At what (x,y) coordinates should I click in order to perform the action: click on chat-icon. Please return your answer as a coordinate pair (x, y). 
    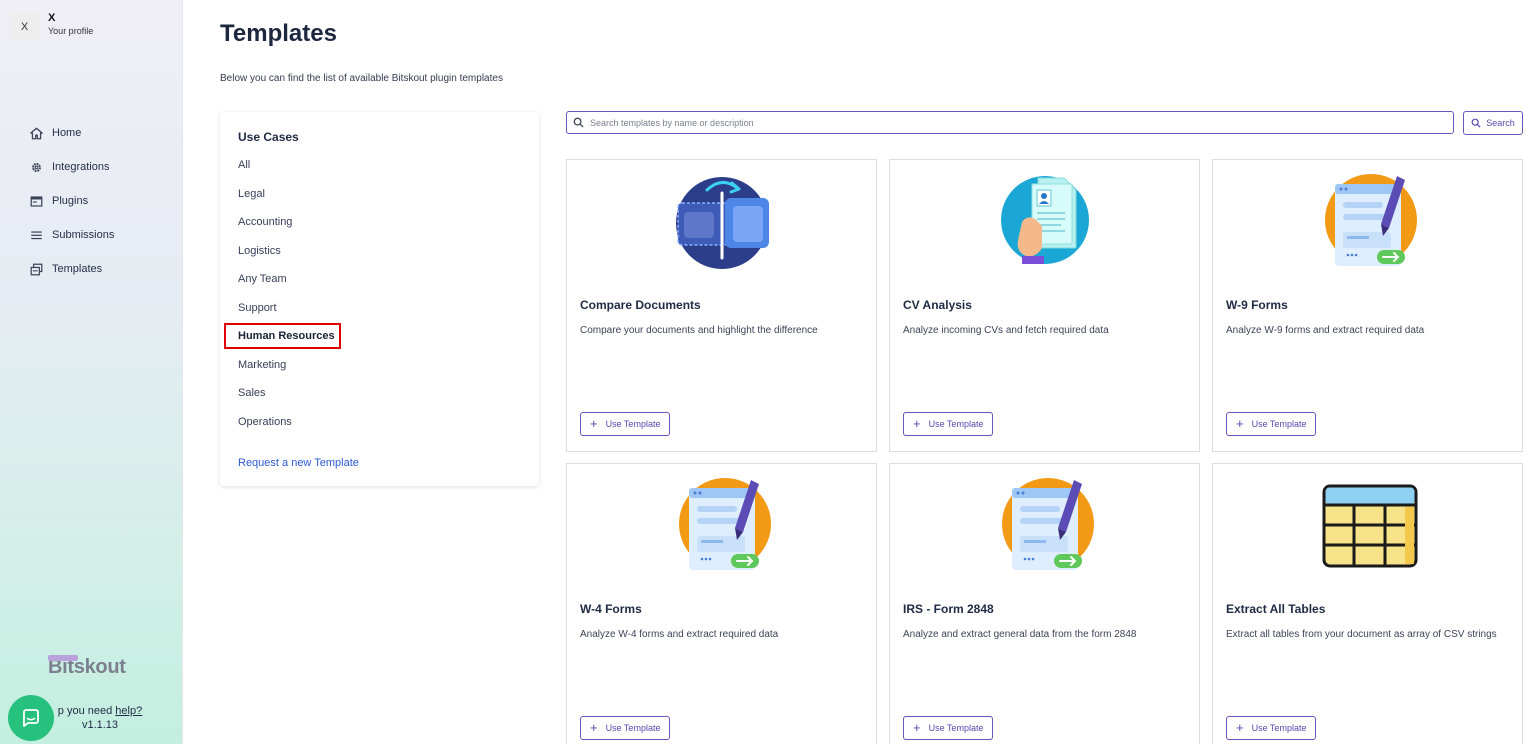
    Looking at the image, I should click on (31, 718).